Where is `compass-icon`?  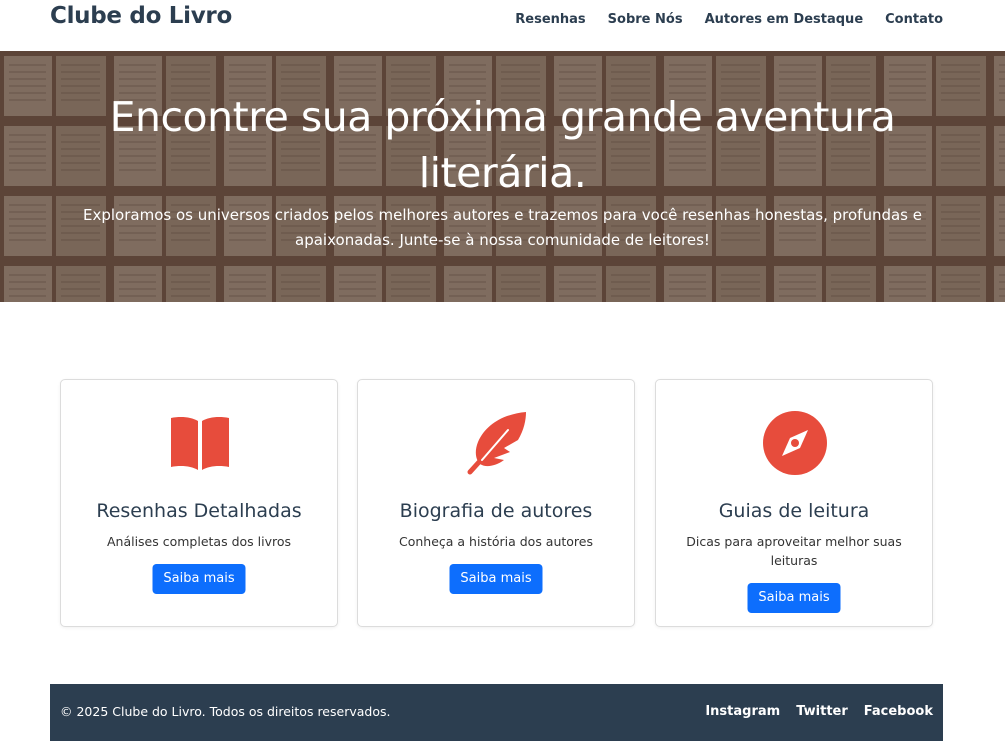 compass-icon is located at coordinates (795, 443).